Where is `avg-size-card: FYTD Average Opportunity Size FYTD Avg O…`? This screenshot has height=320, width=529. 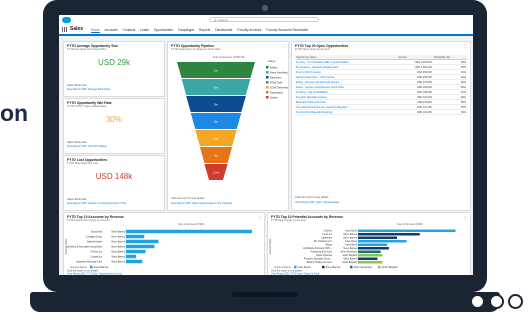 avg-size-card: FYTD Average Opportunity Size FYTD Avg O… is located at coordinates (114, 69).